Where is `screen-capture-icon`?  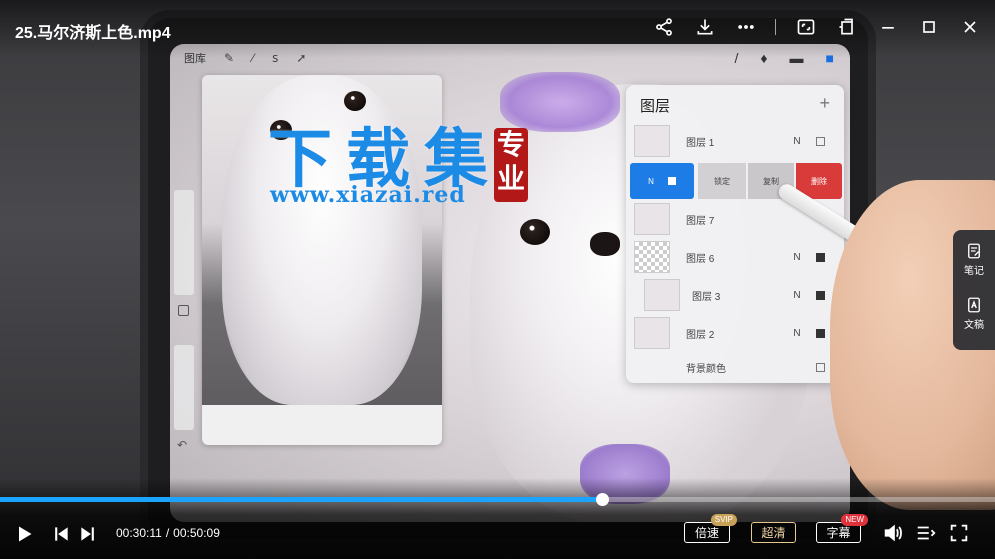 screen-capture-icon is located at coordinates (806, 27).